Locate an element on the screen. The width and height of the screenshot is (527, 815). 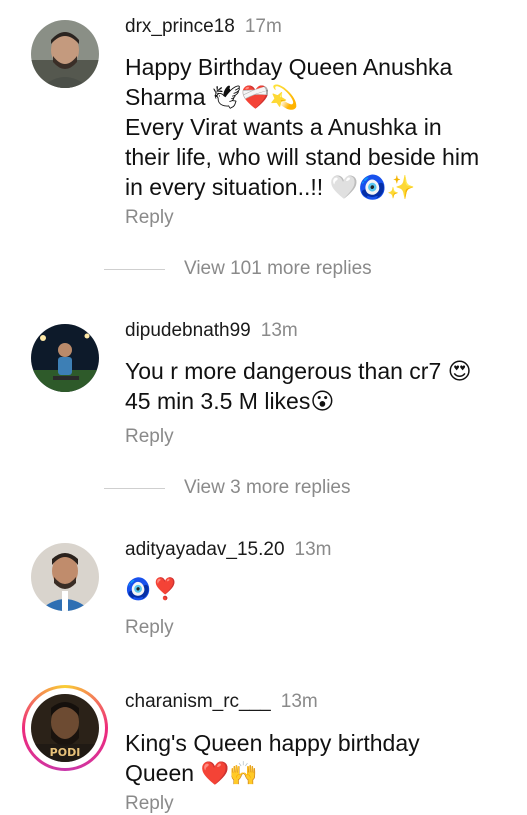
profile-photo-icon: PODI is located at coordinates (65, 728).